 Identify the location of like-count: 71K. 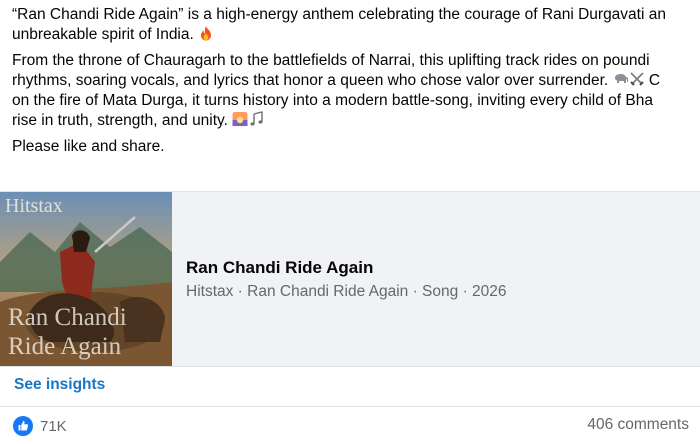
(53, 426).